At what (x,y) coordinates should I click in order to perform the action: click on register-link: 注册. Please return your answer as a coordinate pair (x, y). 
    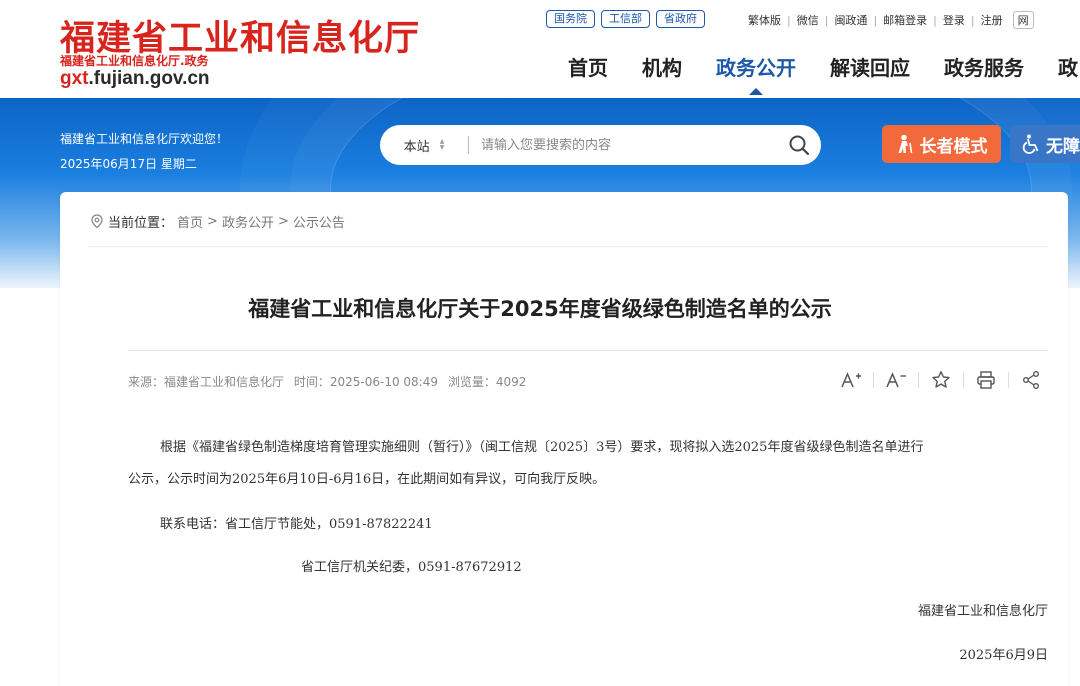
    Looking at the image, I should click on (992, 20).